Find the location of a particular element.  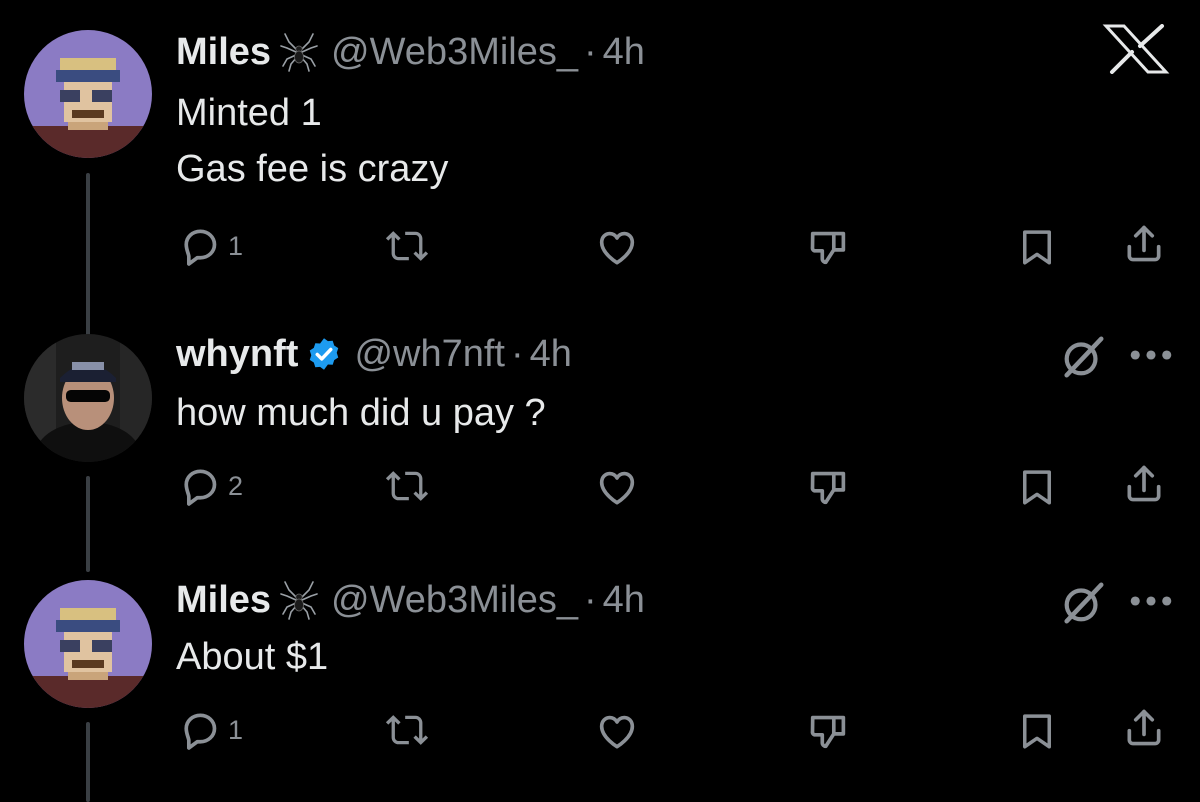

tweet-text-line: how much did u pay ? is located at coordinates (361, 413).